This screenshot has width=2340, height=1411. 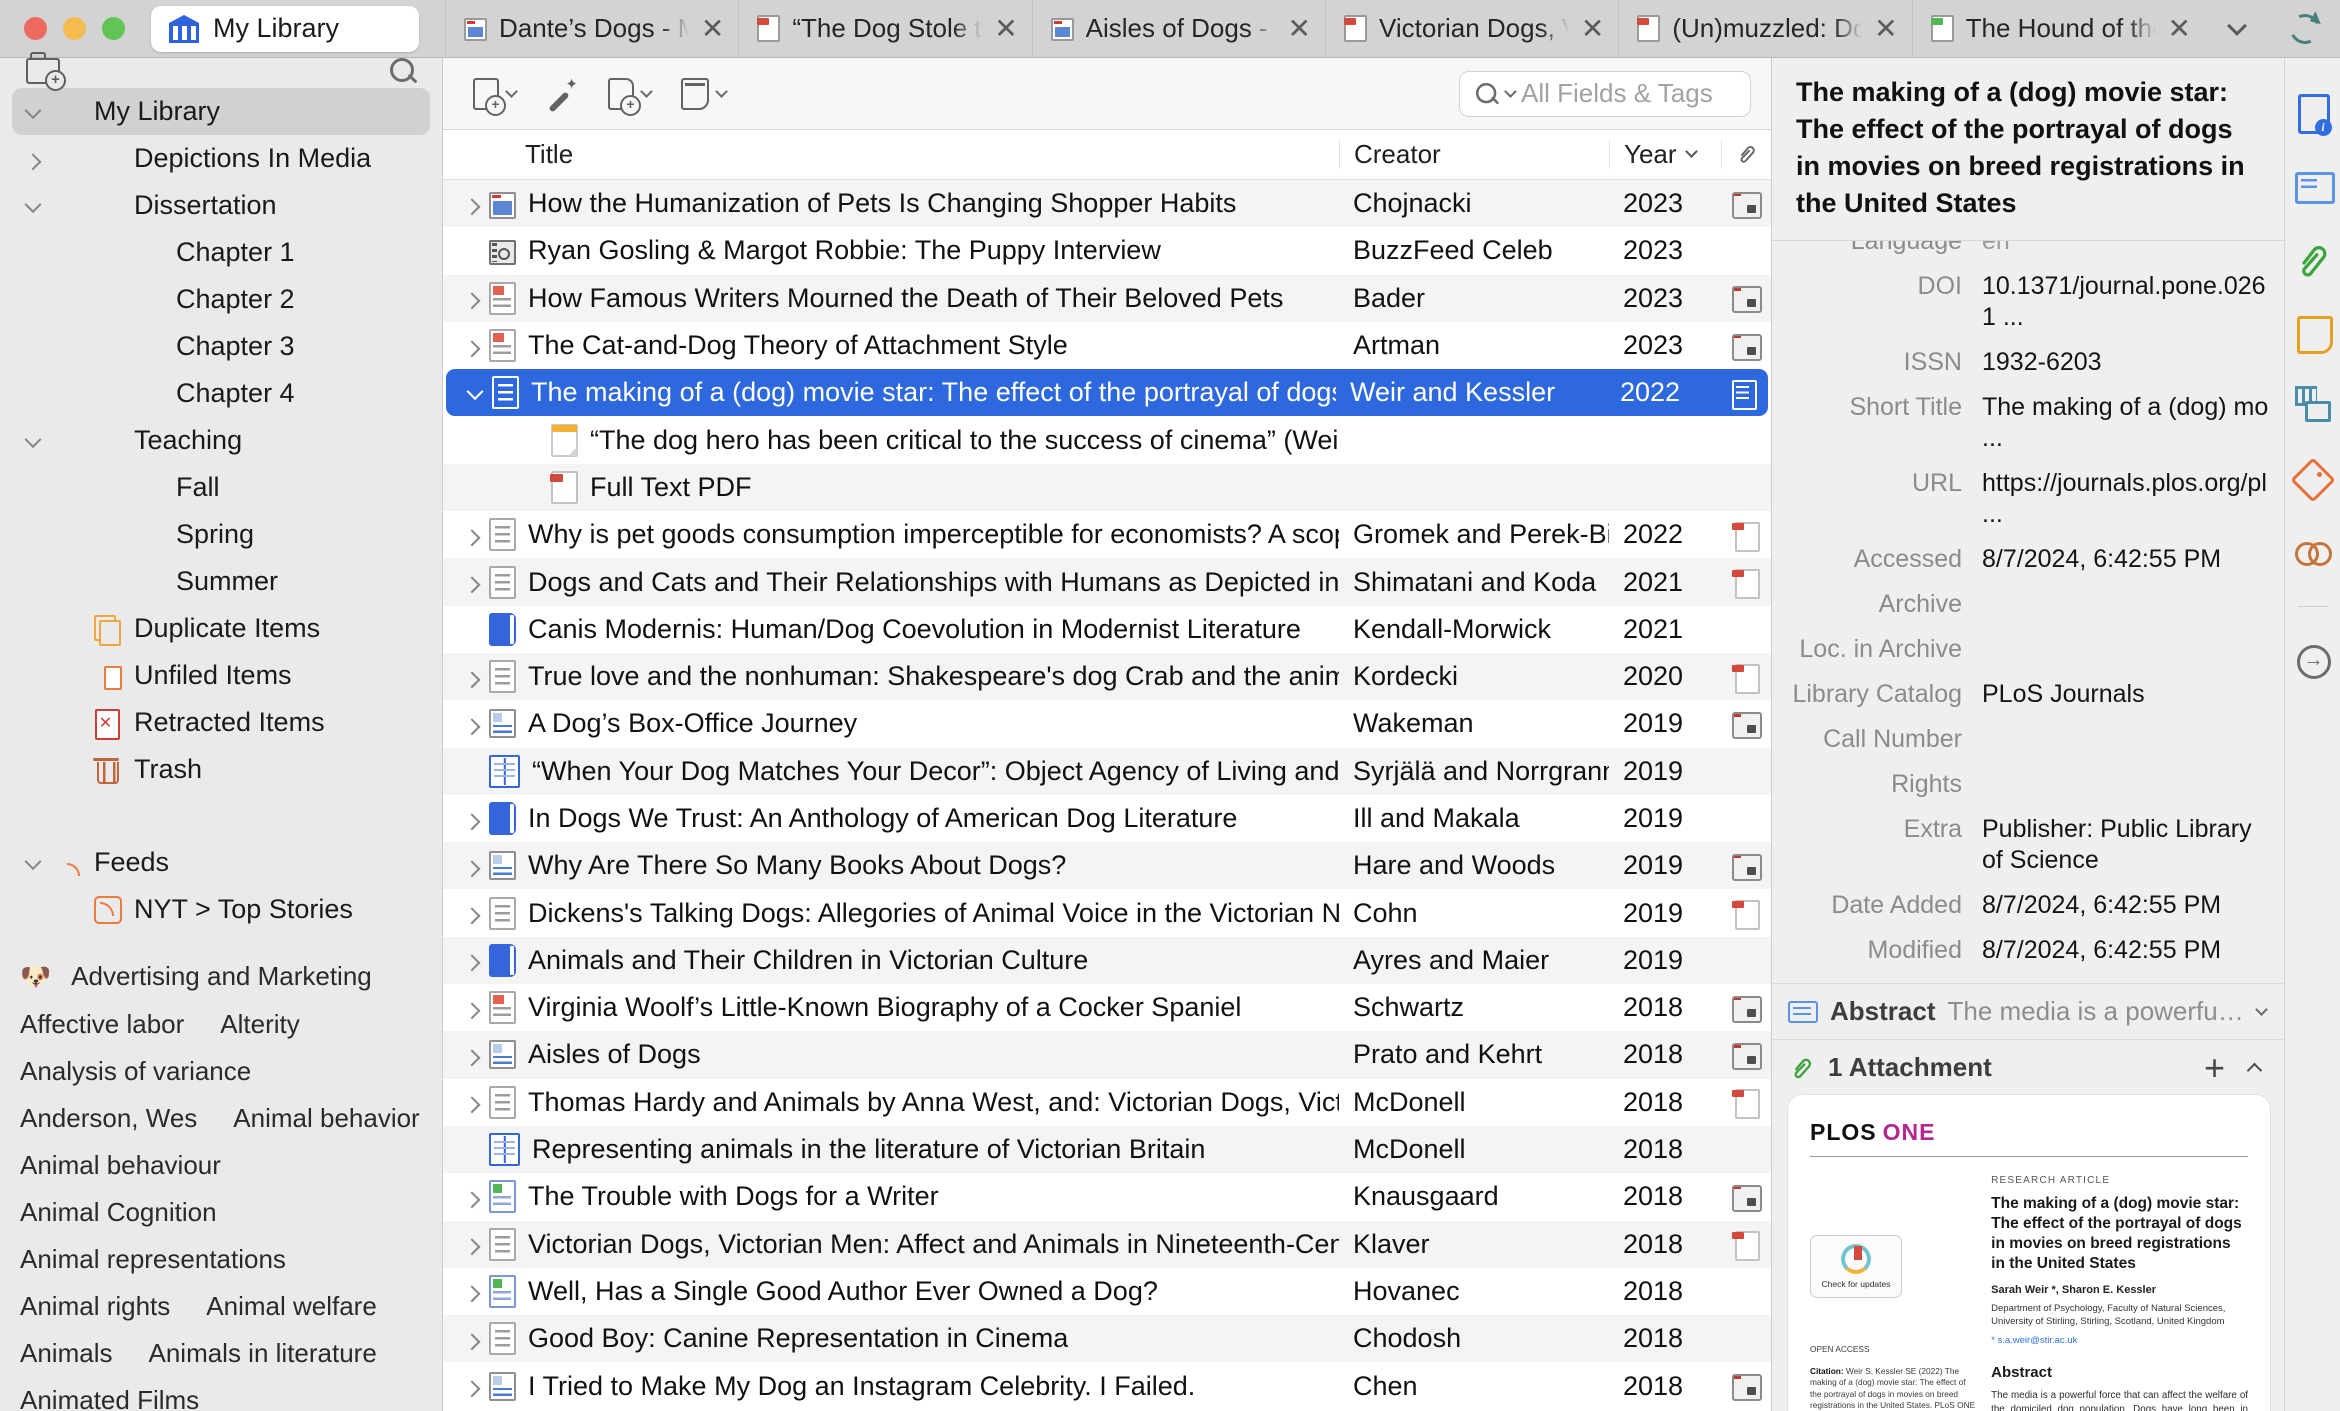 I want to click on metadata-row: Loc. in Archive, so click(x=2023, y=649).